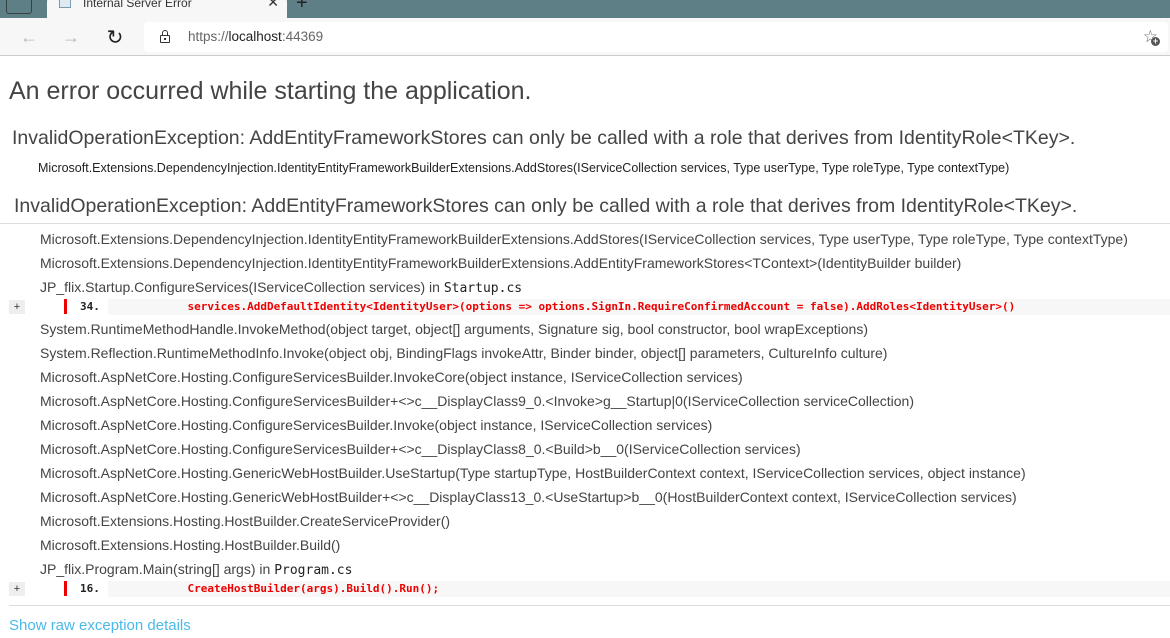  Describe the element at coordinates (255, 37) in the screenshot. I see `url-text: https://localhost:44369` at that location.